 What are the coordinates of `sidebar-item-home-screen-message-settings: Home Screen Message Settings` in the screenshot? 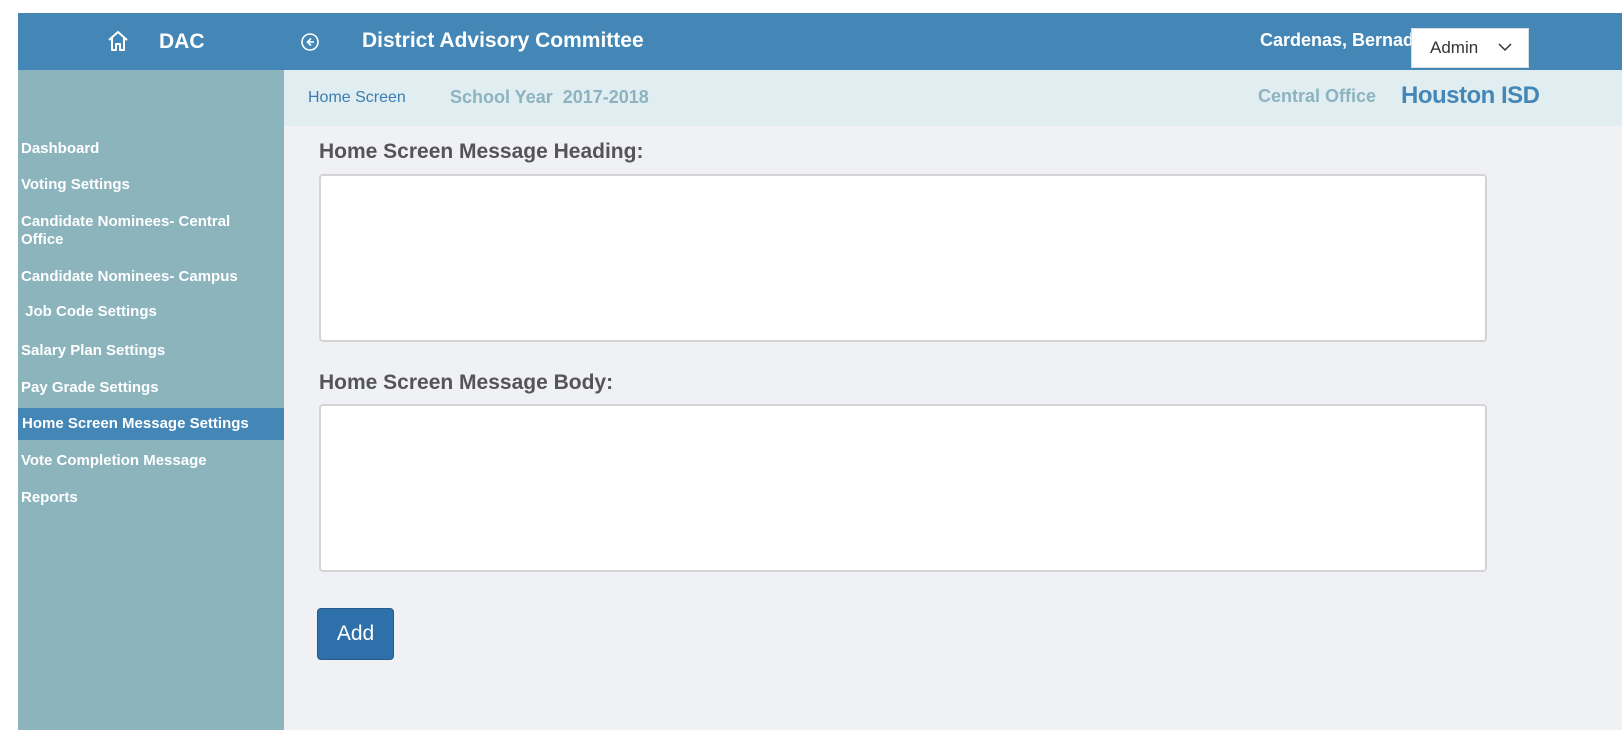 It's located at (151, 424).